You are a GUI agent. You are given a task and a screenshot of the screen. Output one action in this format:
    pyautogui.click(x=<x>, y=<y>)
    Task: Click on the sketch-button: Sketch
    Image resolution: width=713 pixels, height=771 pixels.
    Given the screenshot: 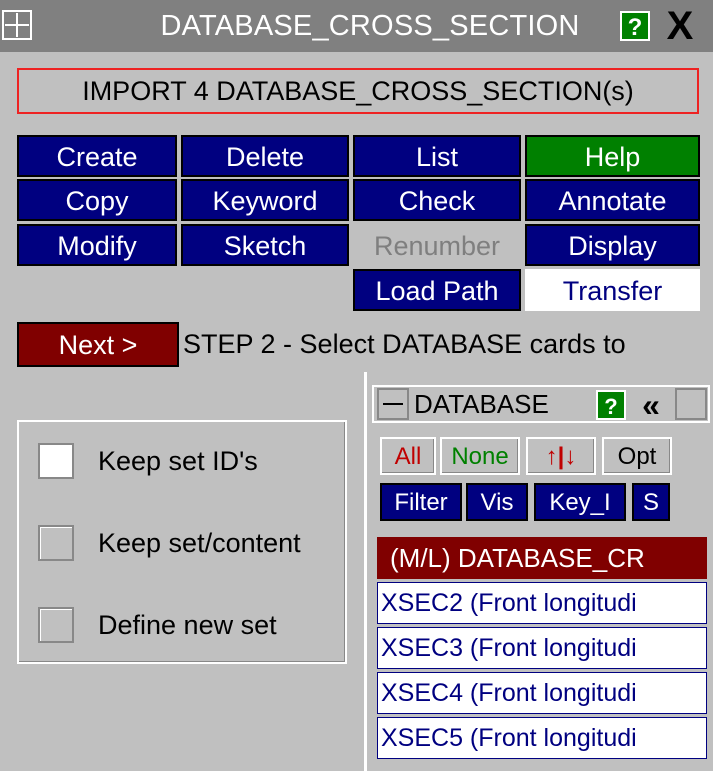 What is the action you would take?
    pyautogui.click(x=265, y=245)
    